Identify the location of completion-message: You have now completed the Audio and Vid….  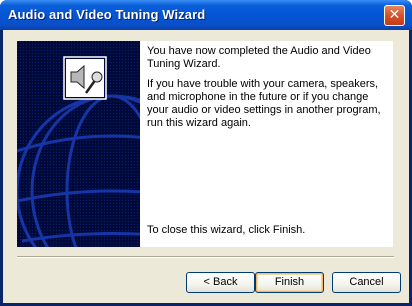
(259, 57).